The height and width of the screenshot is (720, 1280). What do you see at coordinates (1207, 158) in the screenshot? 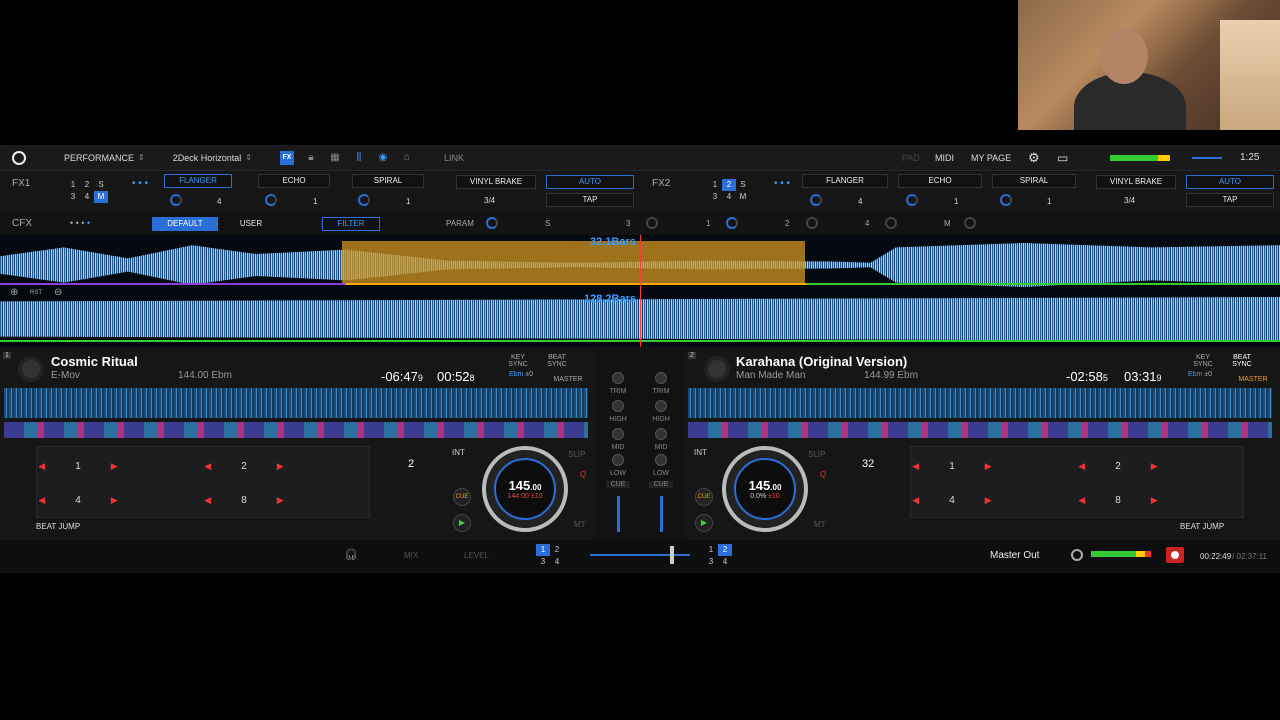
I see `volume-slider` at bounding box center [1207, 158].